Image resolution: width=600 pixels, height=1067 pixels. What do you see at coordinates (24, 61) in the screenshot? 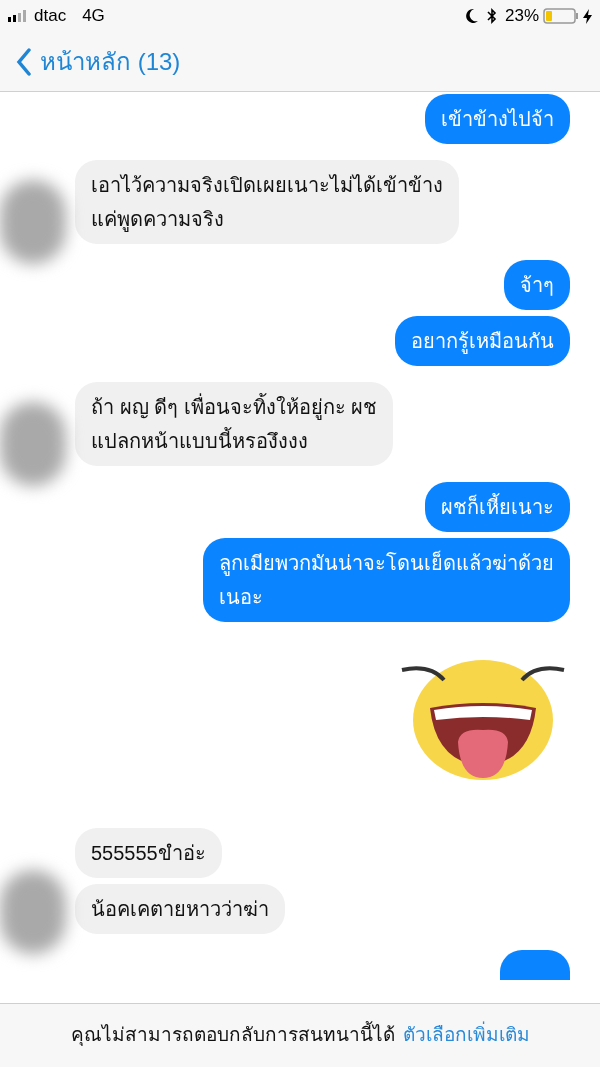
I see `back-chevron-icon` at bounding box center [24, 61].